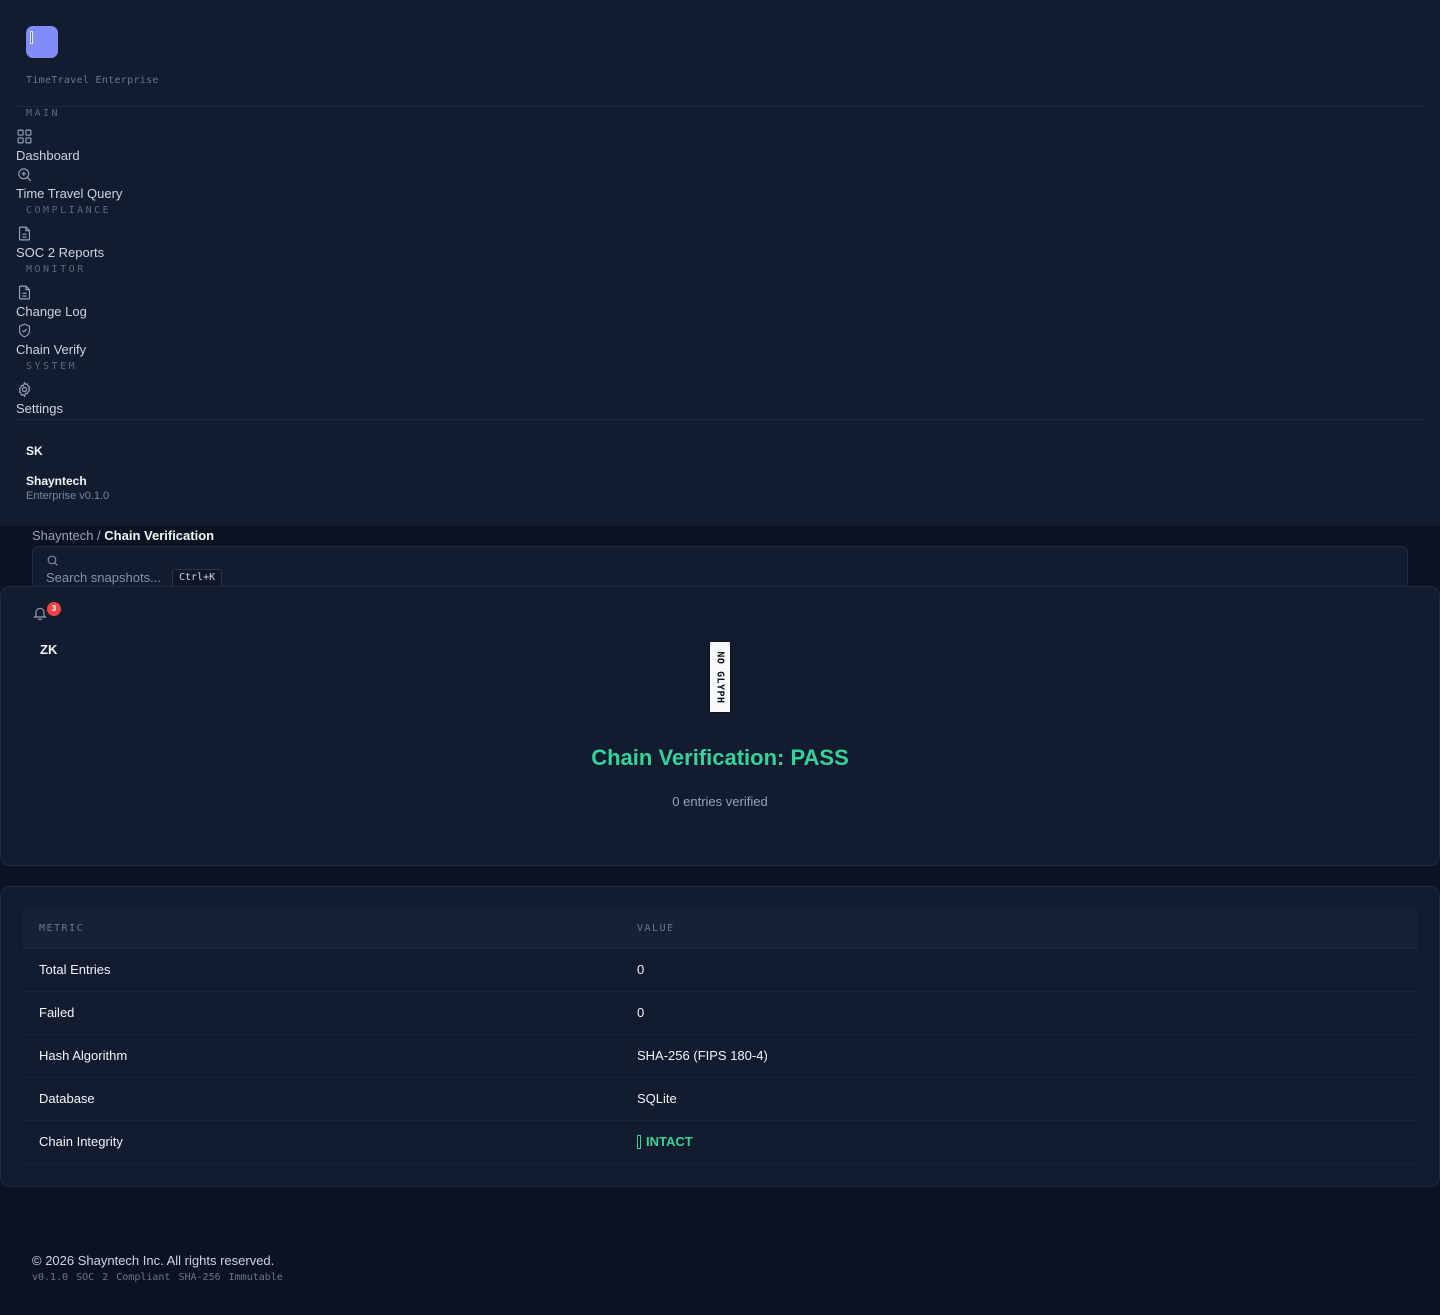  Describe the element at coordinates (52, 560) in the screenshot. I see `search-icon` at that location.